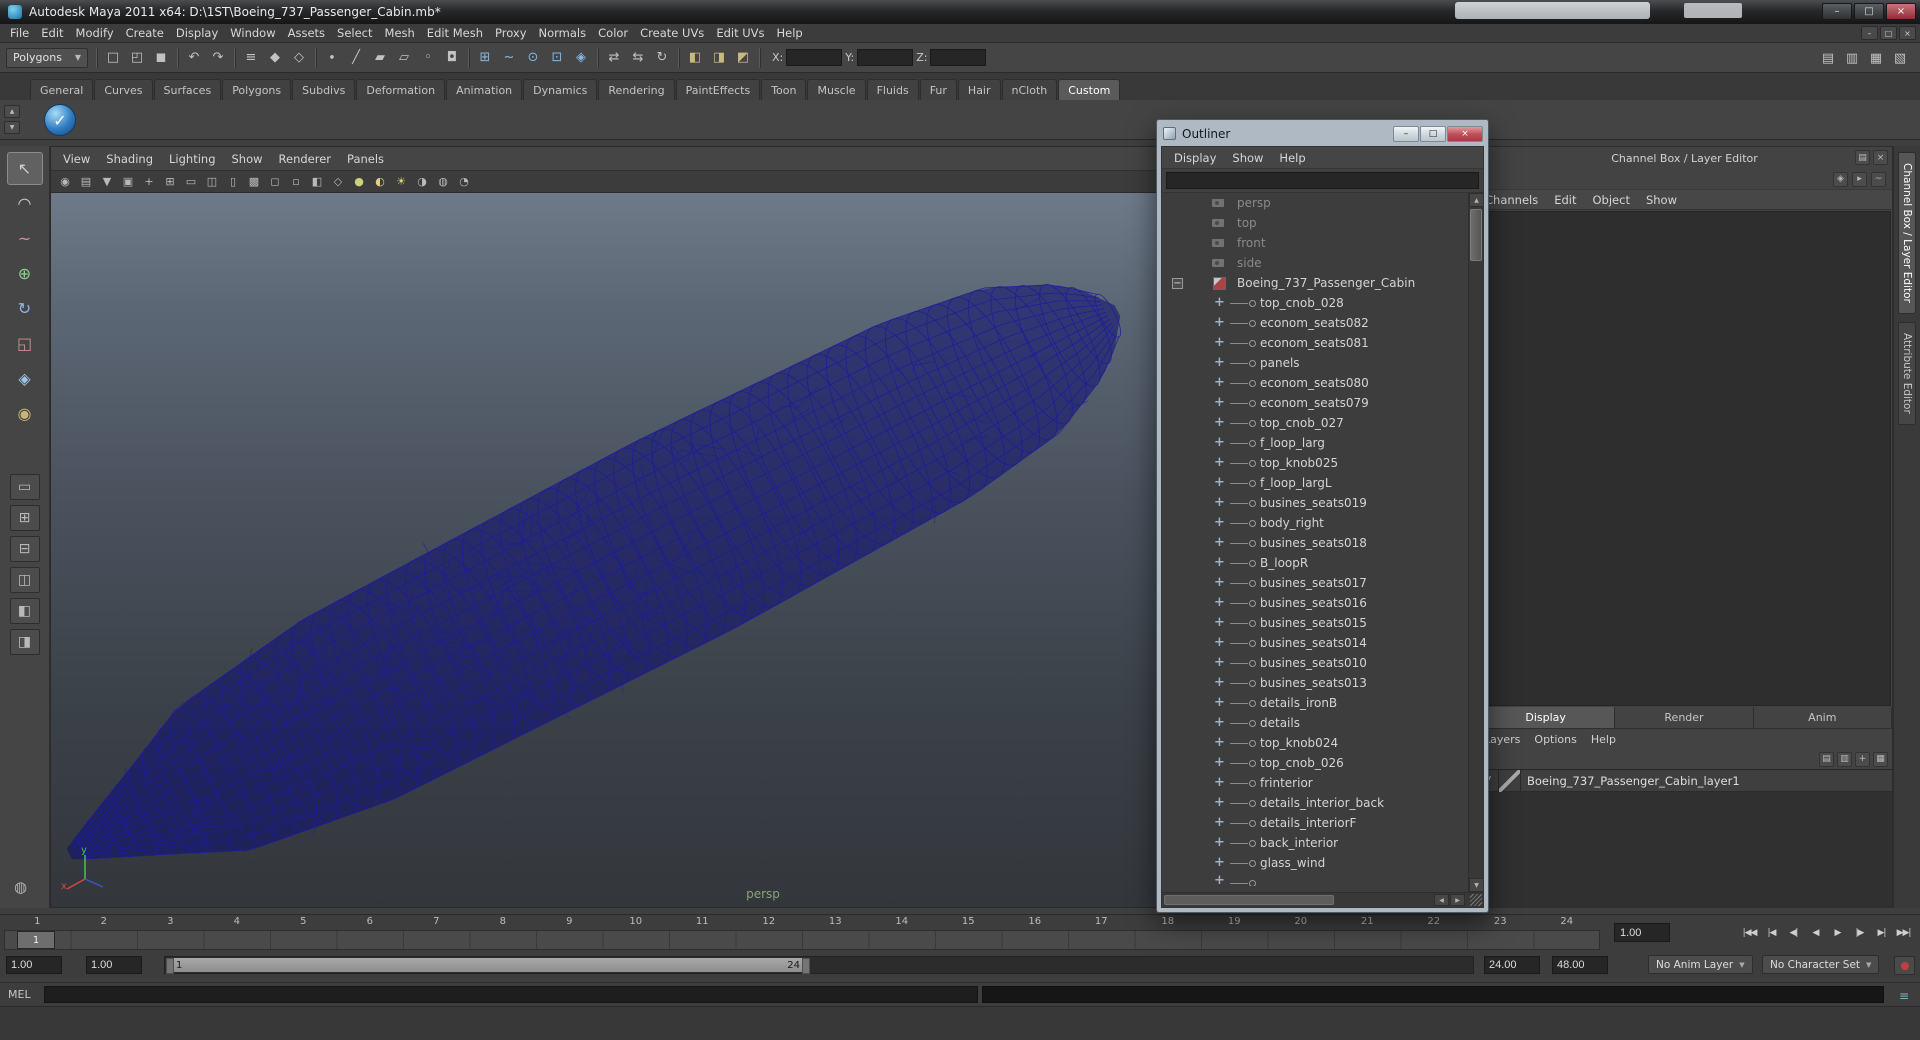 This screenshot has height=1040, width=1920. I want to click on layer-editor-tab: Render, so click(1684, 717).